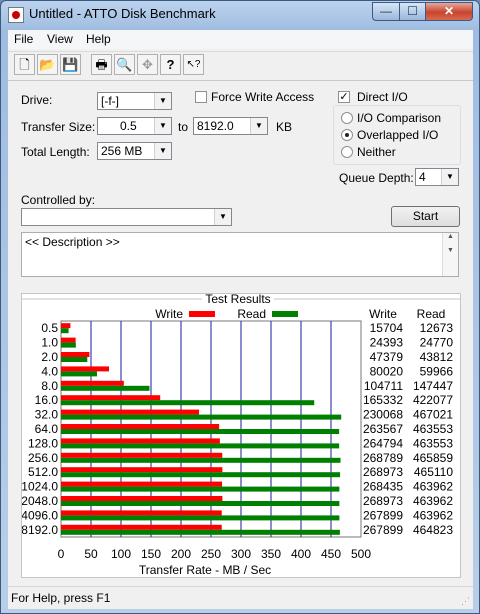  Describe the element at coordinates (433, 501) in the screenshot. I see `read-value-label: 463962` at that location.